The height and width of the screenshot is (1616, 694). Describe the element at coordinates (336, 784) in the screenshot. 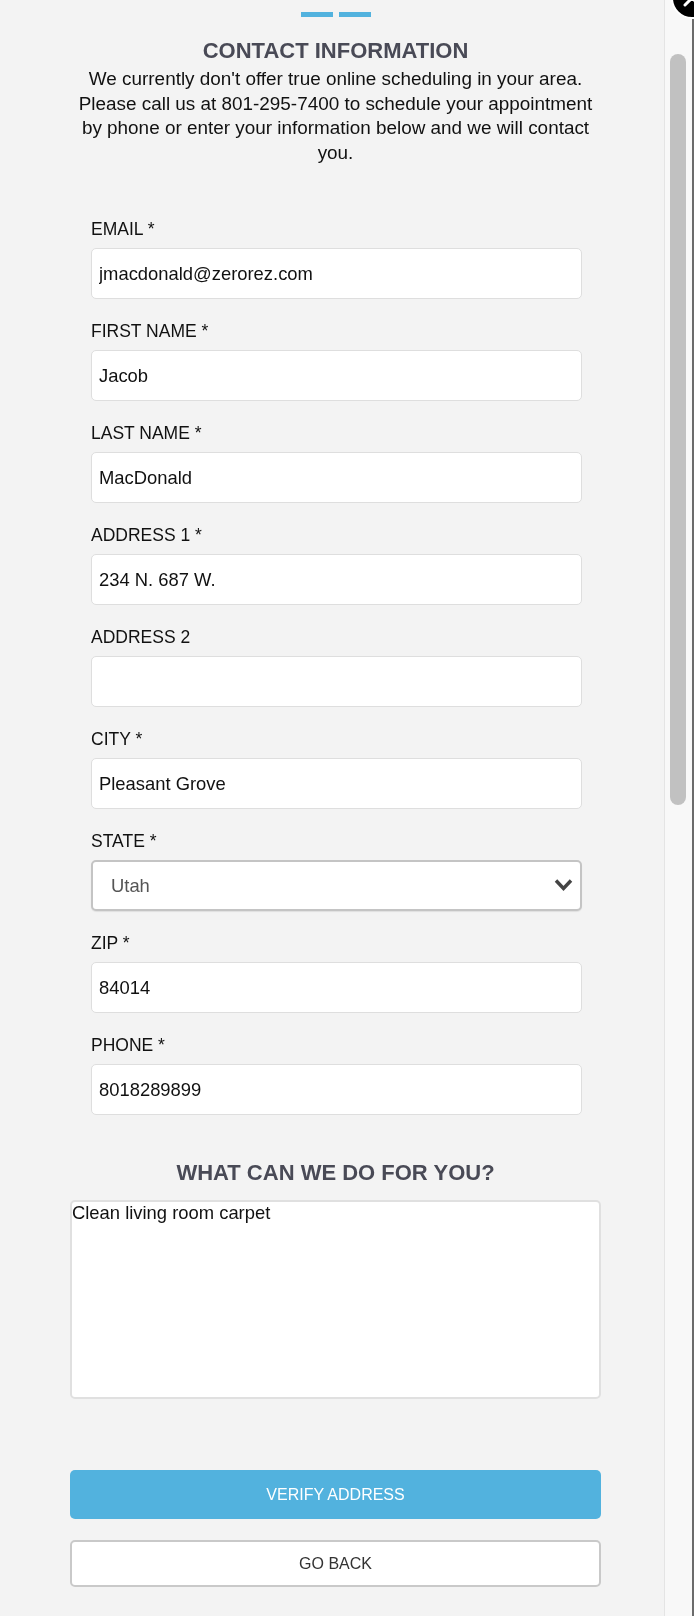

I see `input-field: Pleasant Grove` at that location.